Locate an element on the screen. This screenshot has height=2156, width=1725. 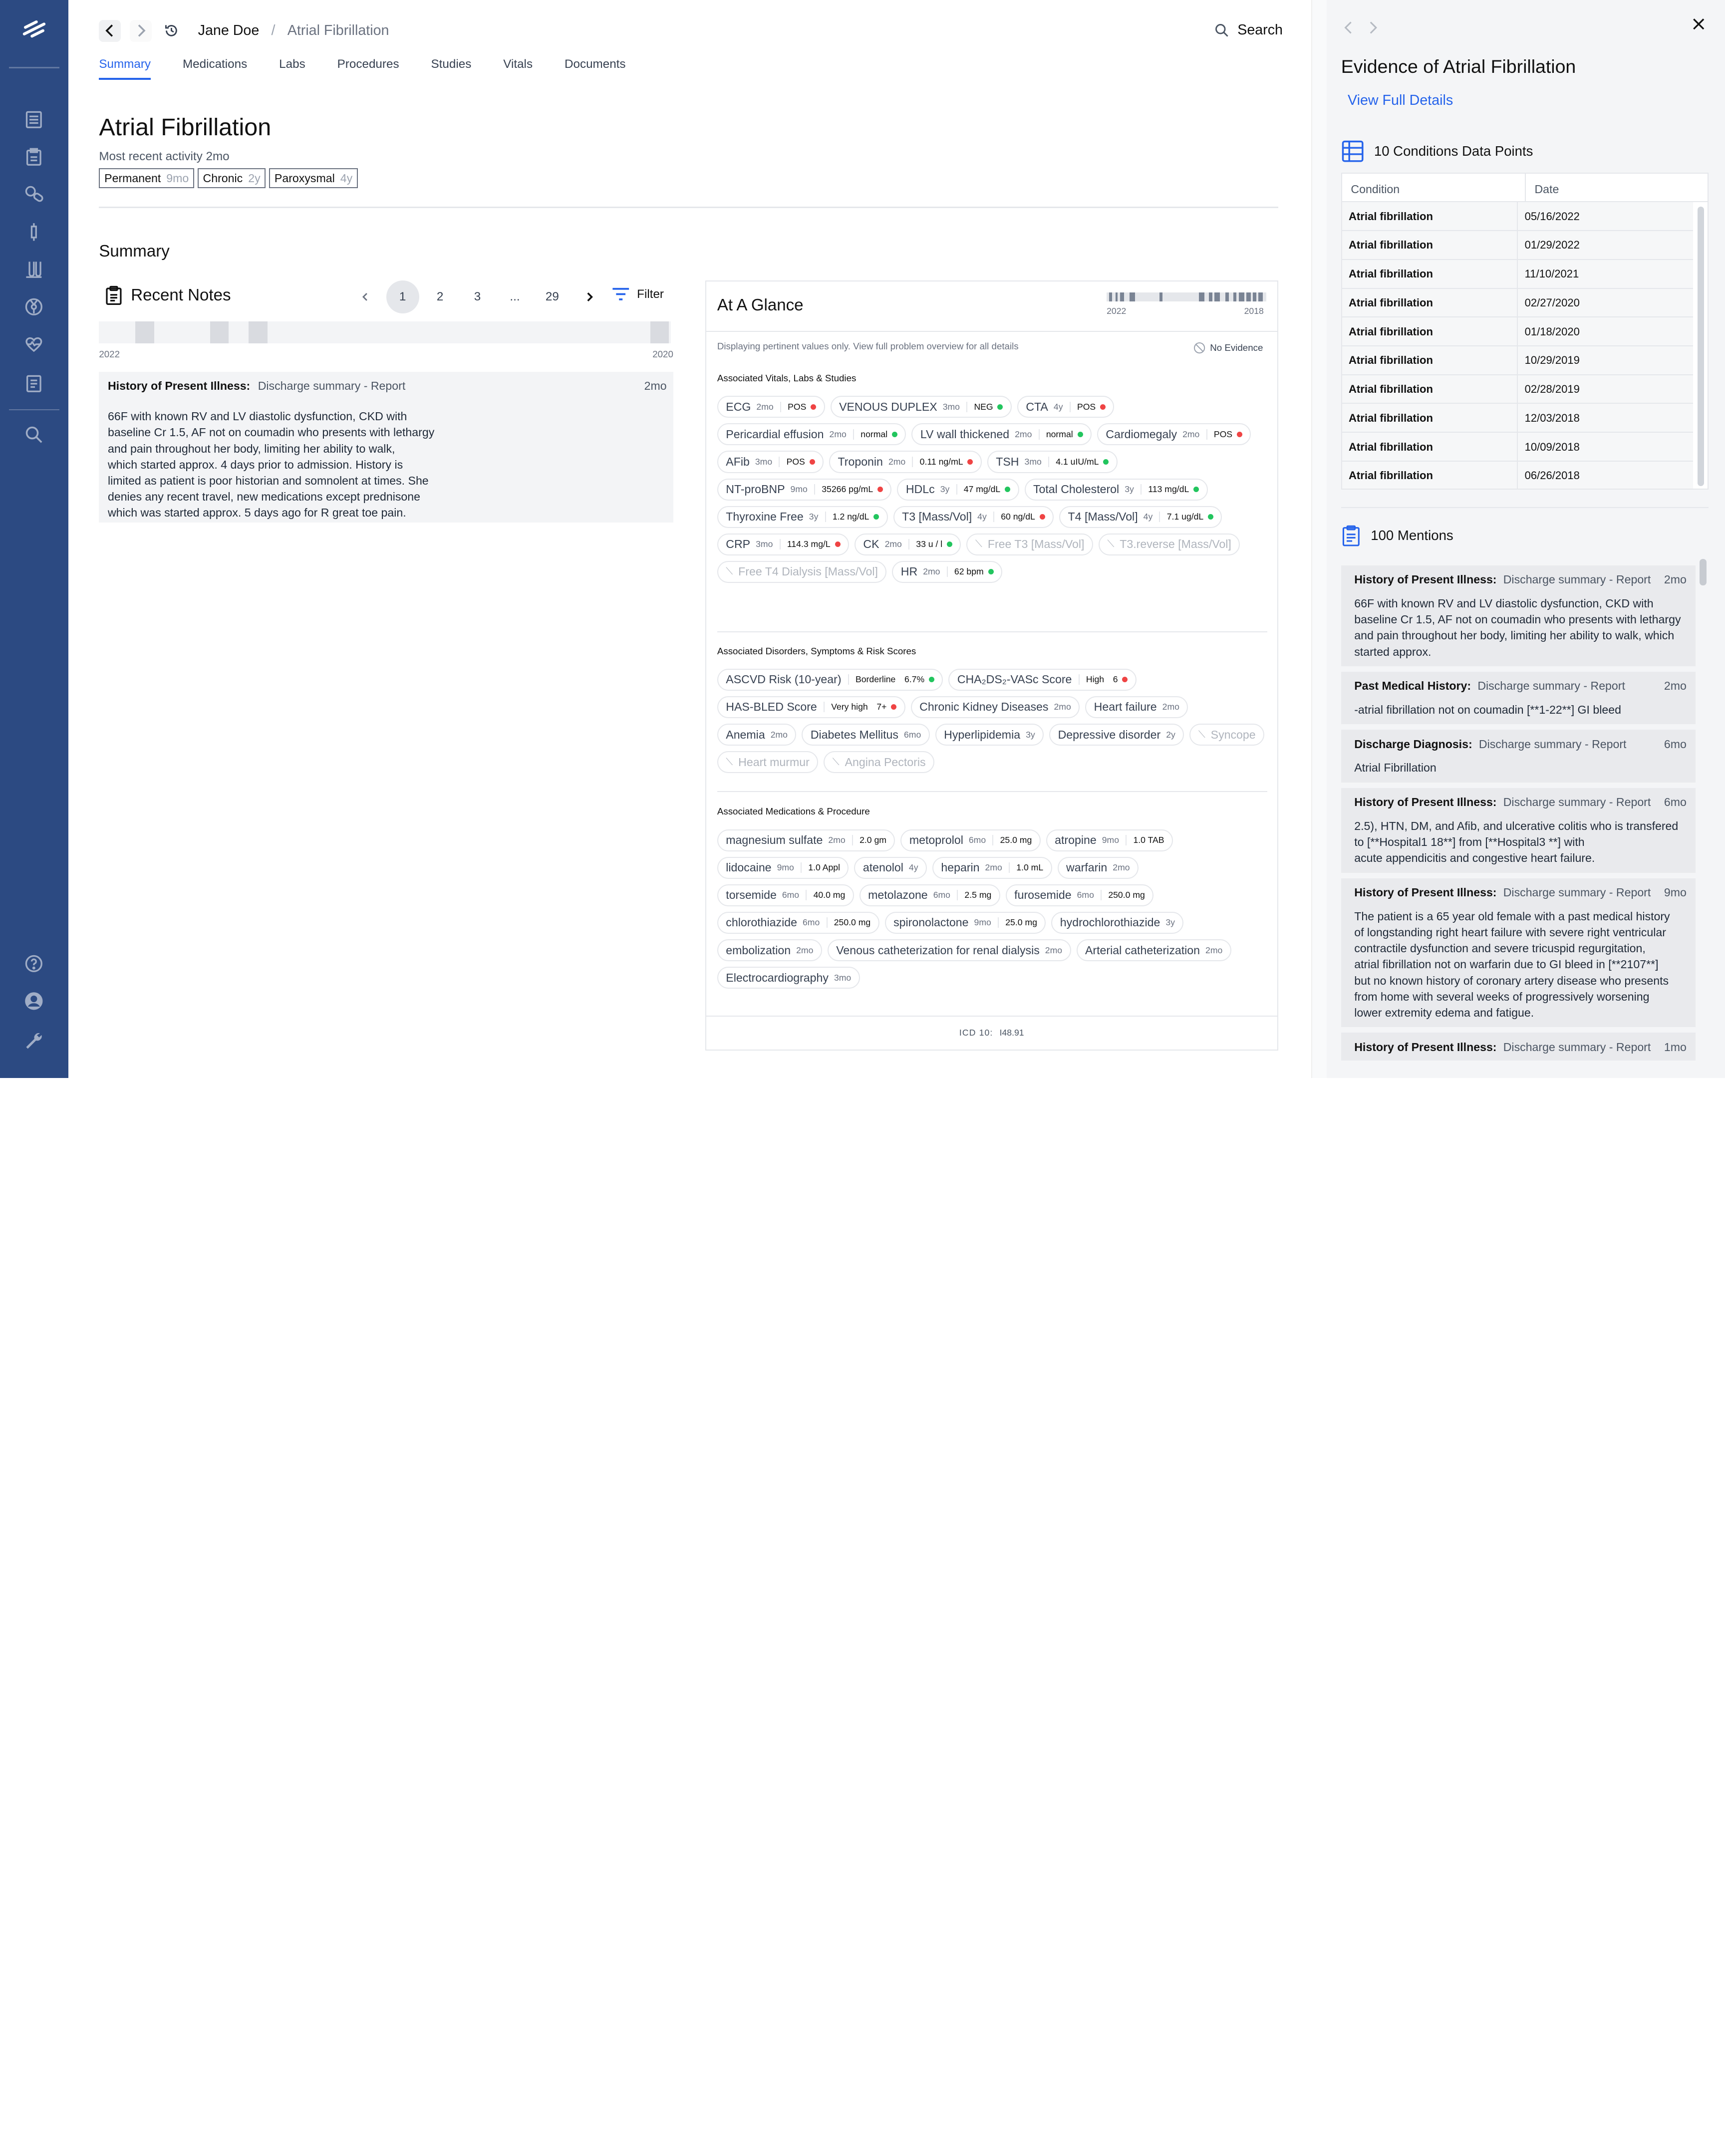
result-pill: ⟍ Free T3 [Mass/Vol] is located at coordinates (1029, 544).